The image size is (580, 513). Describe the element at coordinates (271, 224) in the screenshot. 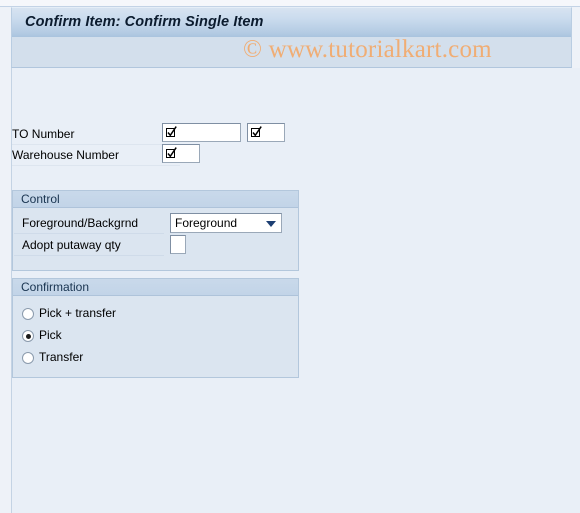

I see `chevron-down-icon` at that location.